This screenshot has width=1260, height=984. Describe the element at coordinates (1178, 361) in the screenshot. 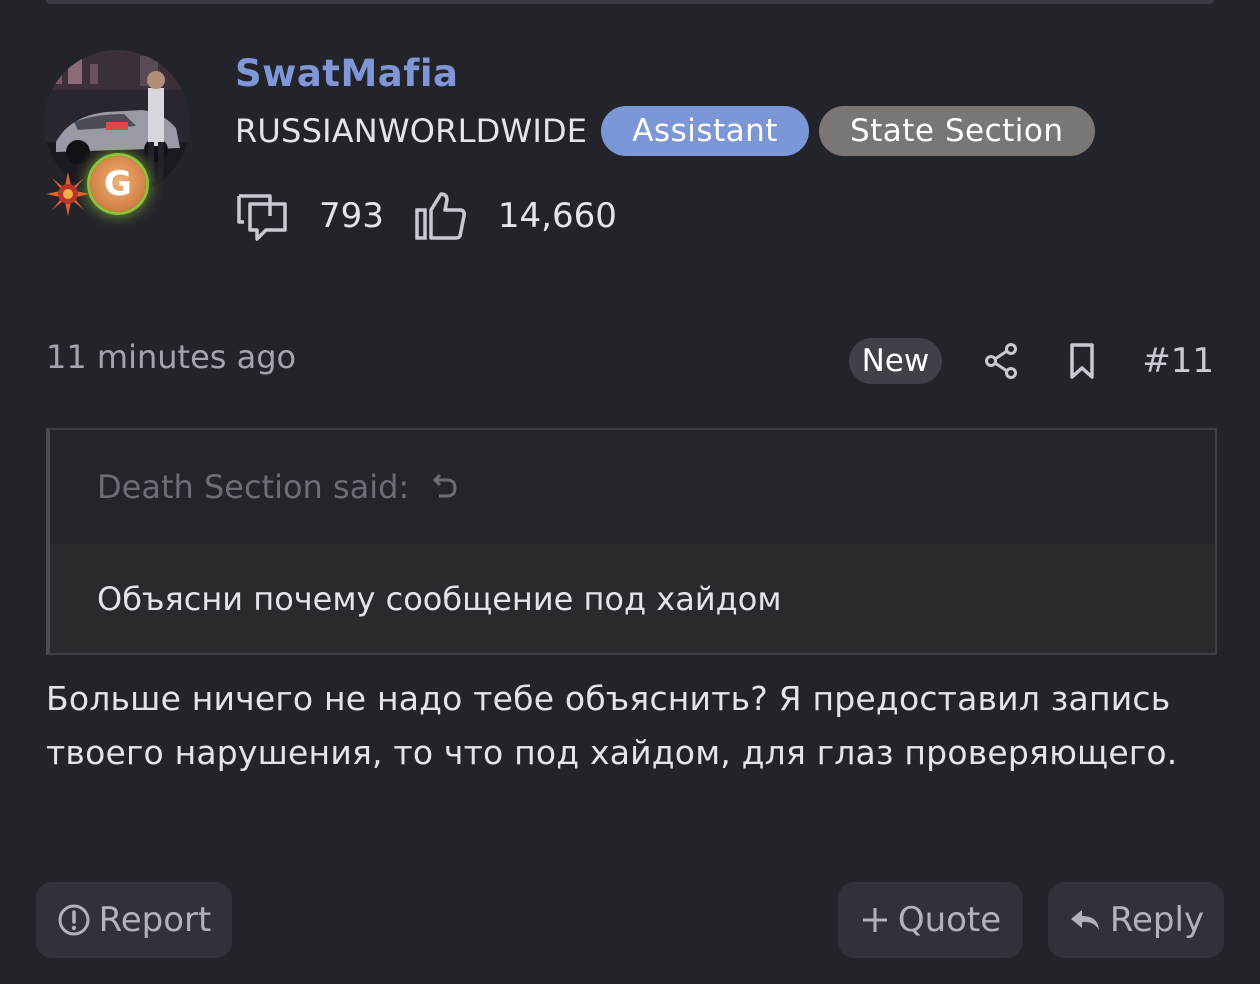

I see `post-number-link: #11` at that location.